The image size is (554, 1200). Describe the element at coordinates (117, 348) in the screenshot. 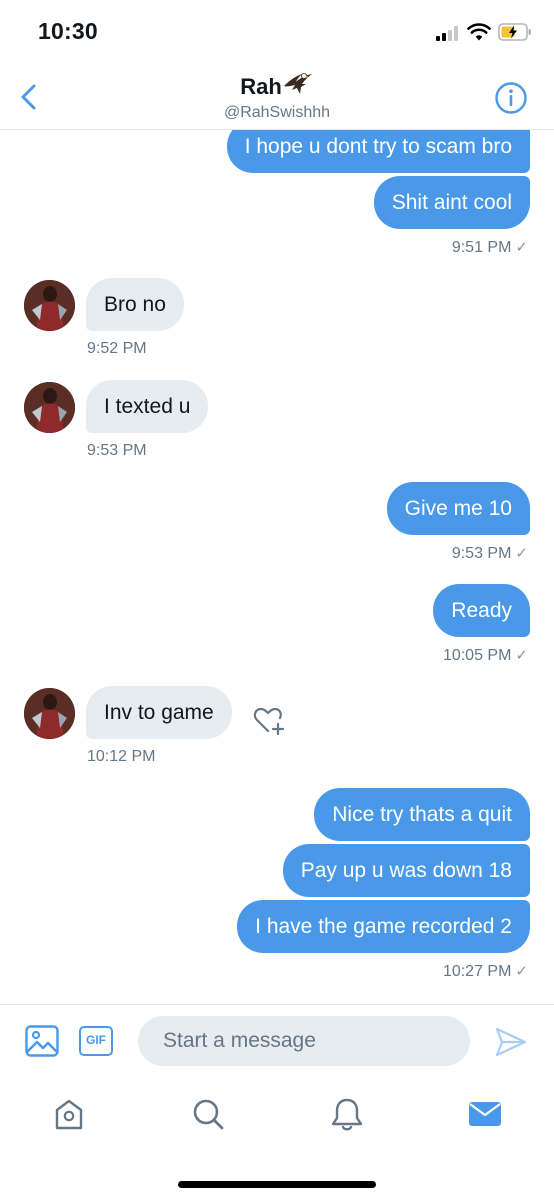

I see `message-timestamp: 9:52 PM` at that location.